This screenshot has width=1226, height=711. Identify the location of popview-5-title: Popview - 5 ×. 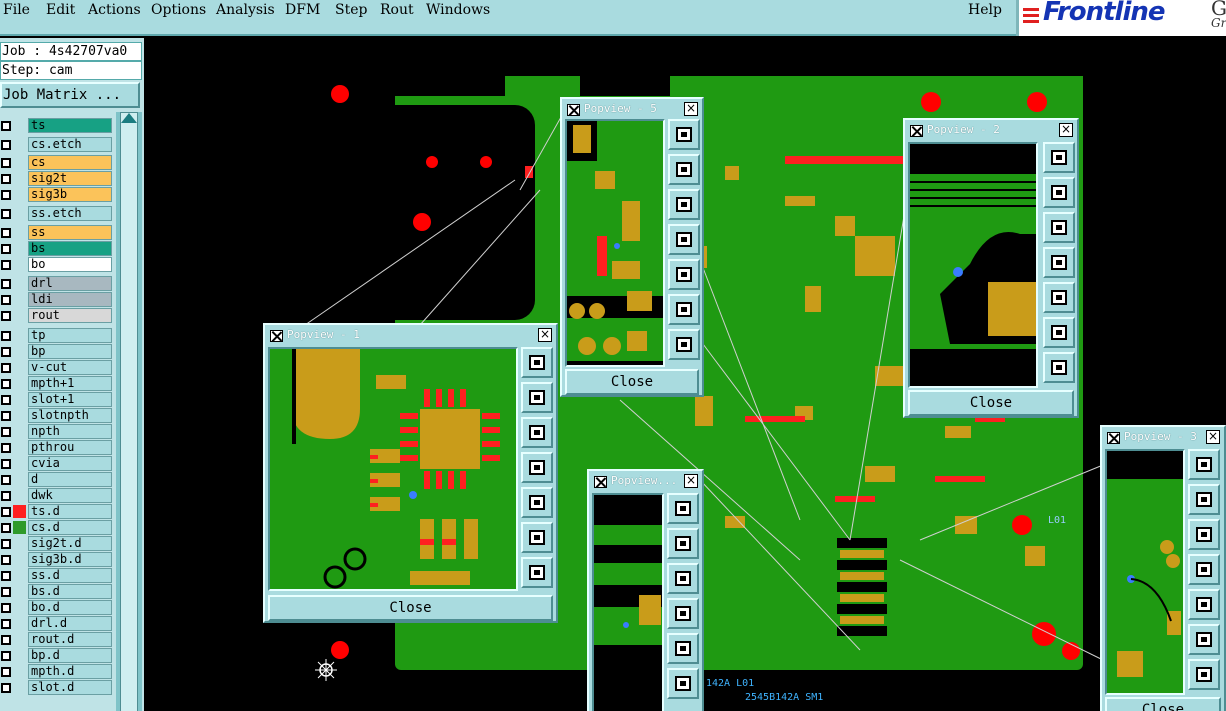
(632, 109).